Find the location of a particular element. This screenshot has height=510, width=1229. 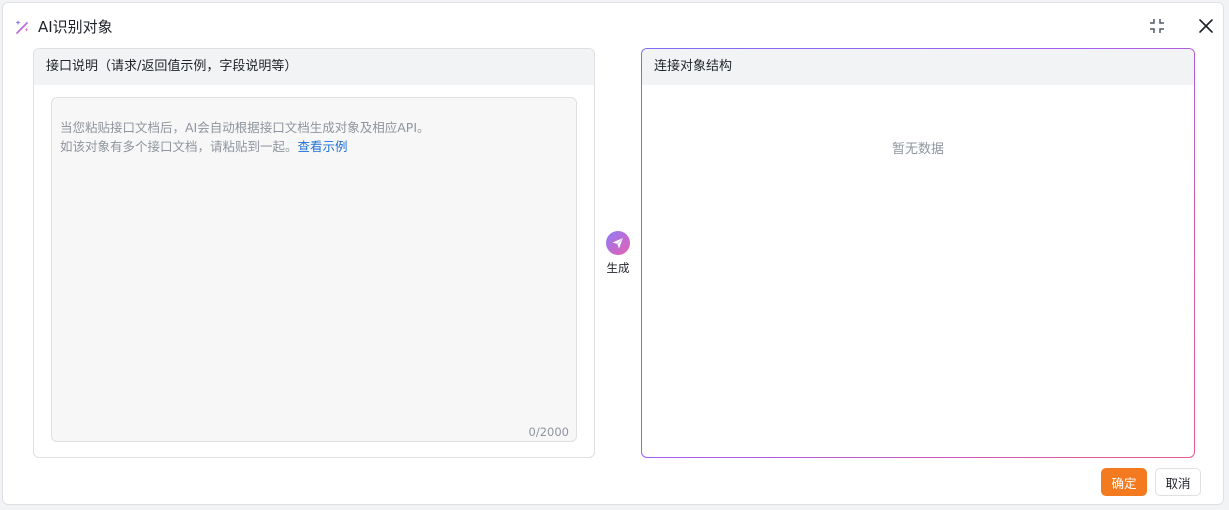

placeholder-line-2: 如该对象有多个接口文档，请粘贴到一起。查看示例 is located at coordinates (312, 146).